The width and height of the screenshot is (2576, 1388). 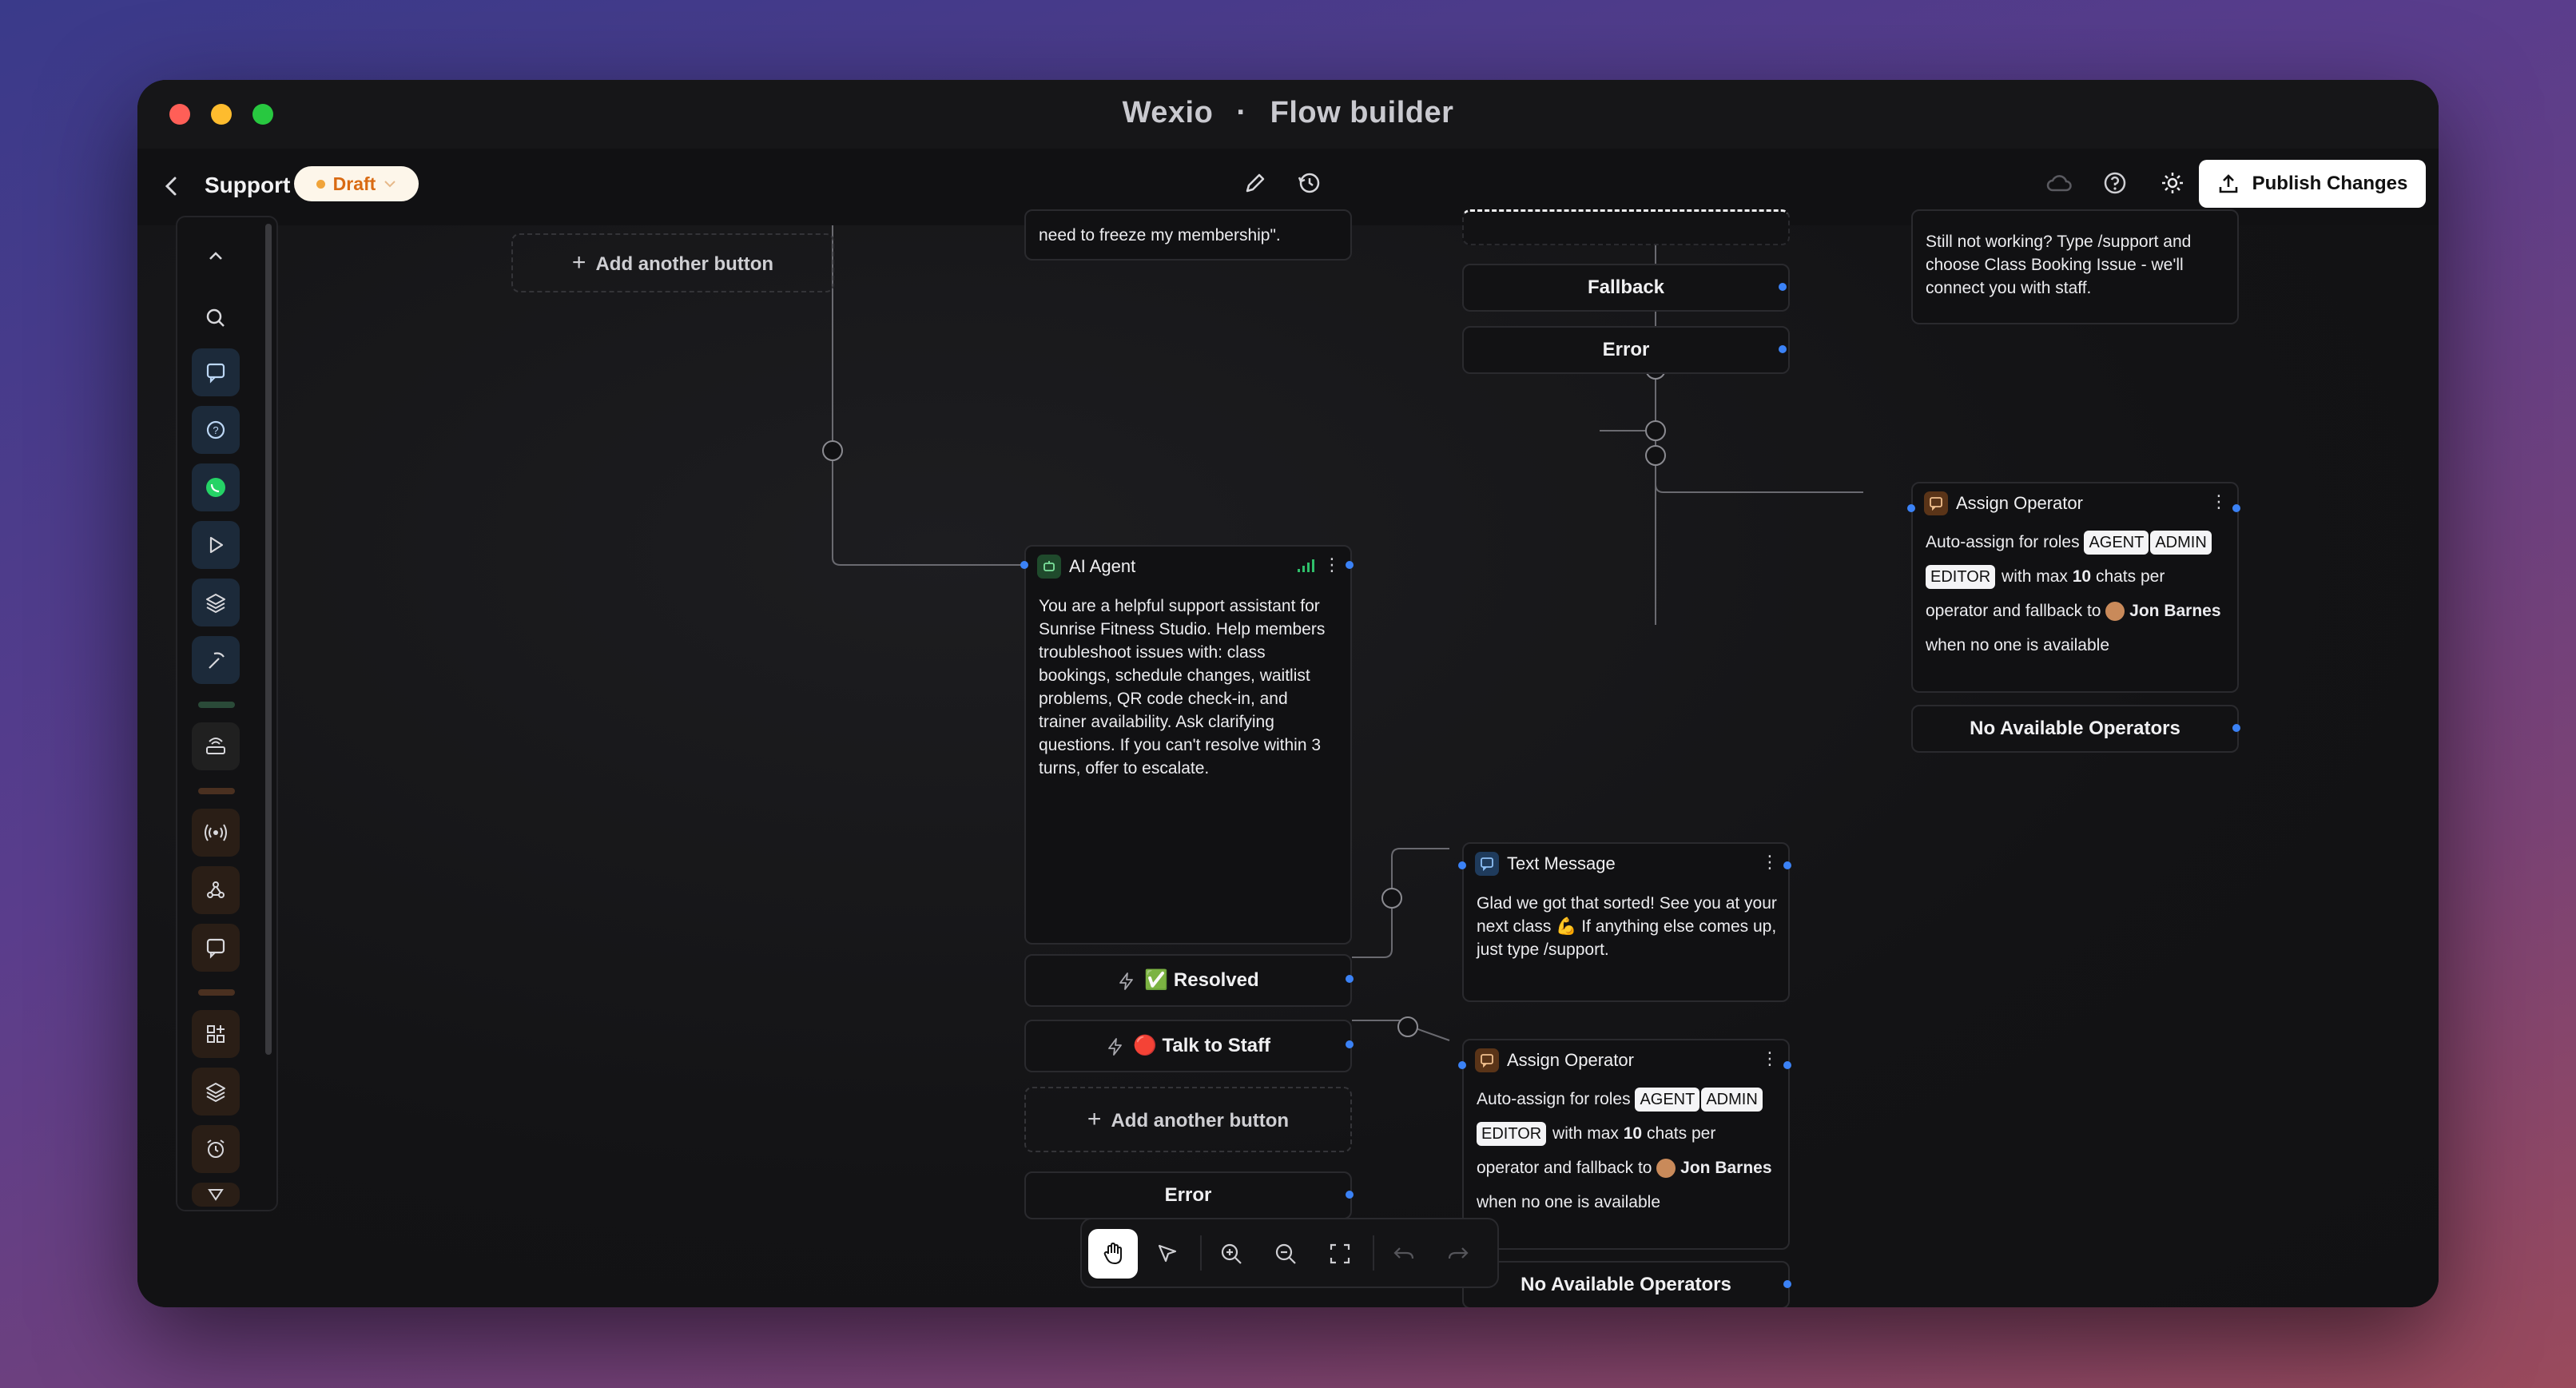 I want to click on error-top-handle, so click(x=1783, y=349).